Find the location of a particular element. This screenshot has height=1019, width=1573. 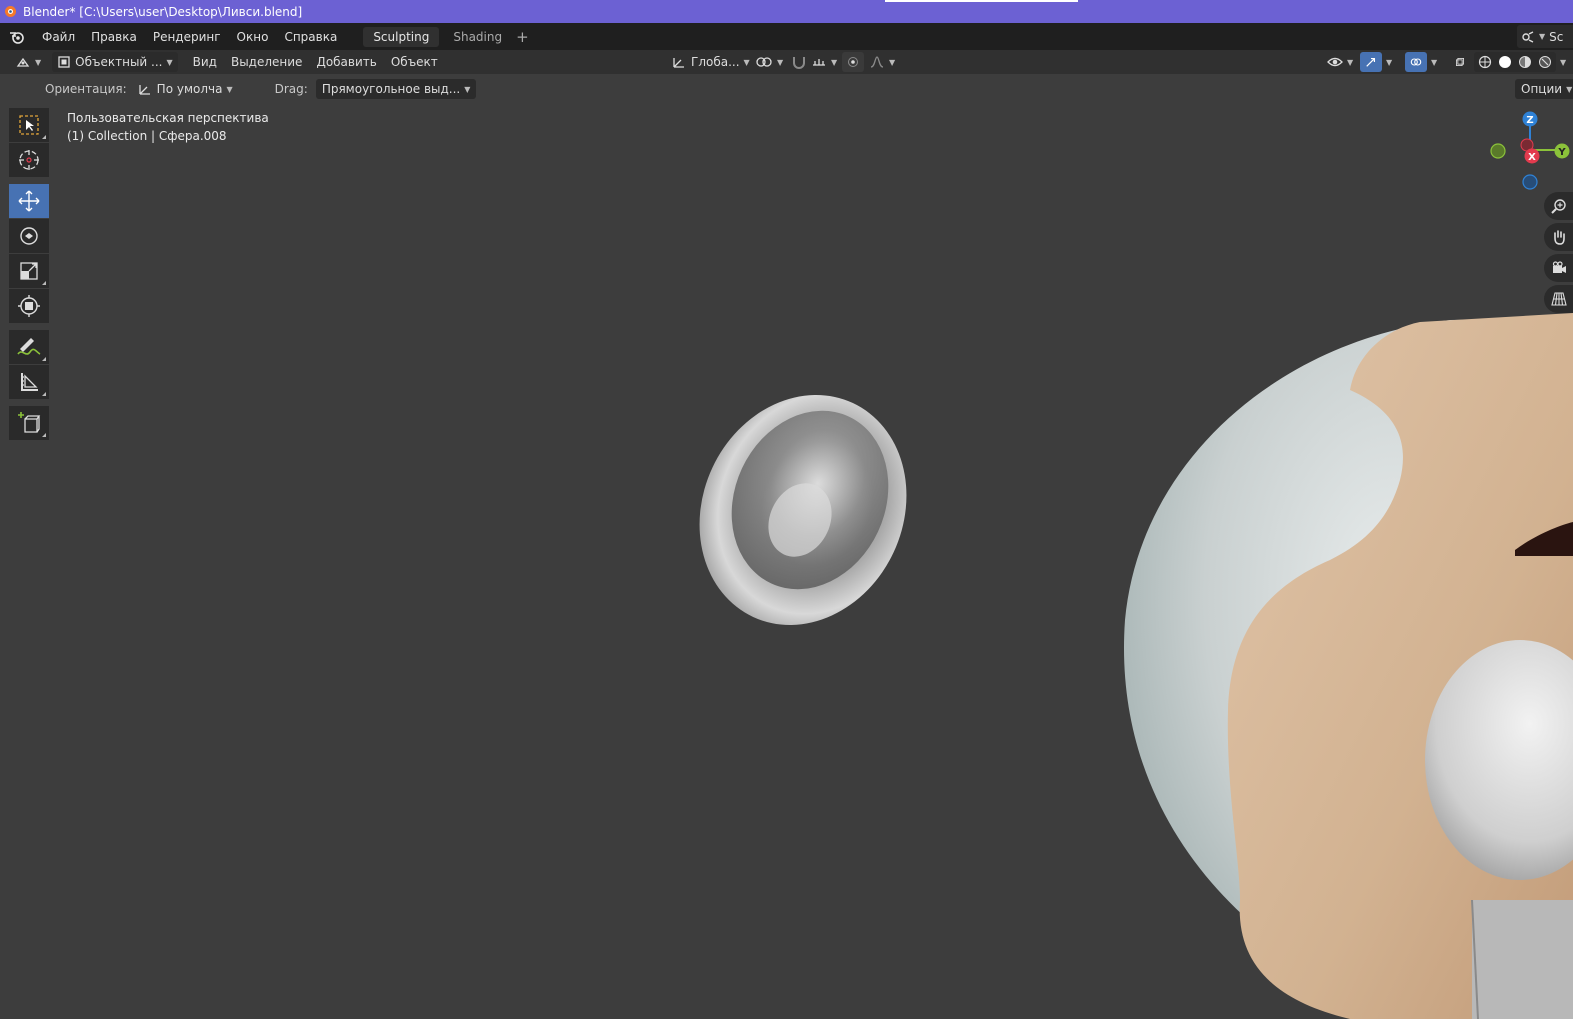

neg-z-axis-handle is located at coordinates (1530, 182).